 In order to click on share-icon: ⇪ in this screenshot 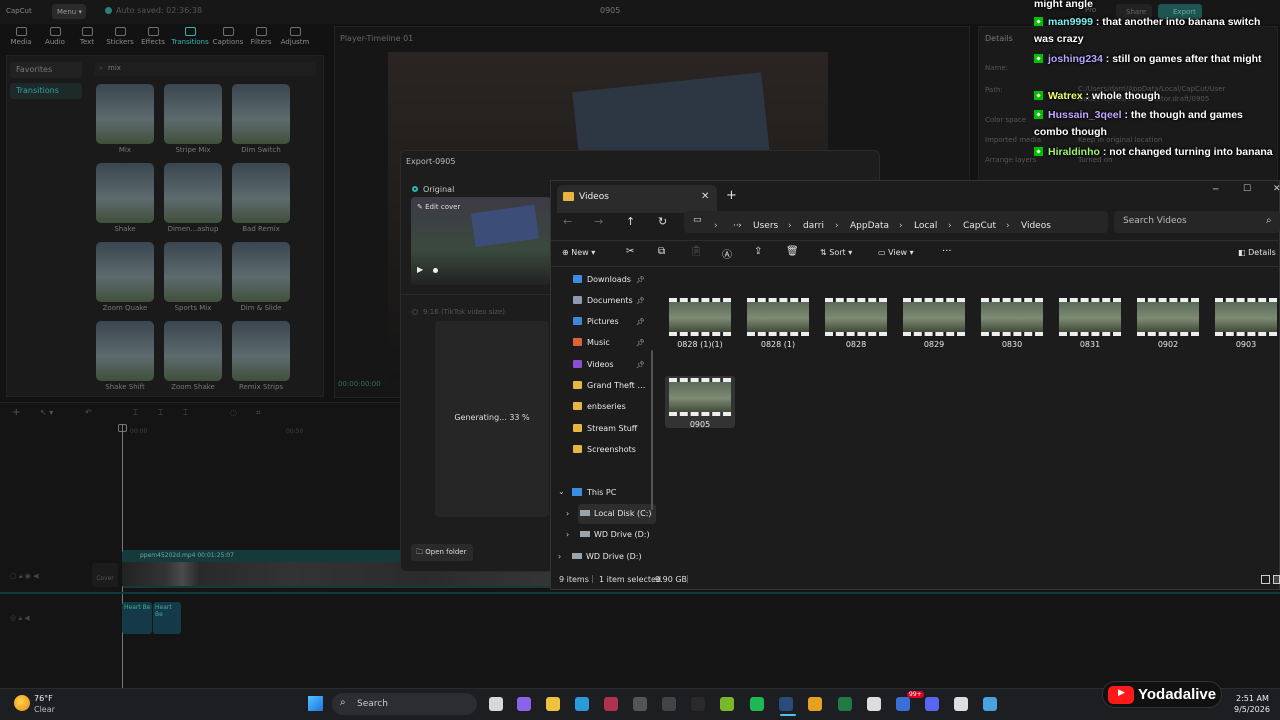, I will do `click(758, 251)`.